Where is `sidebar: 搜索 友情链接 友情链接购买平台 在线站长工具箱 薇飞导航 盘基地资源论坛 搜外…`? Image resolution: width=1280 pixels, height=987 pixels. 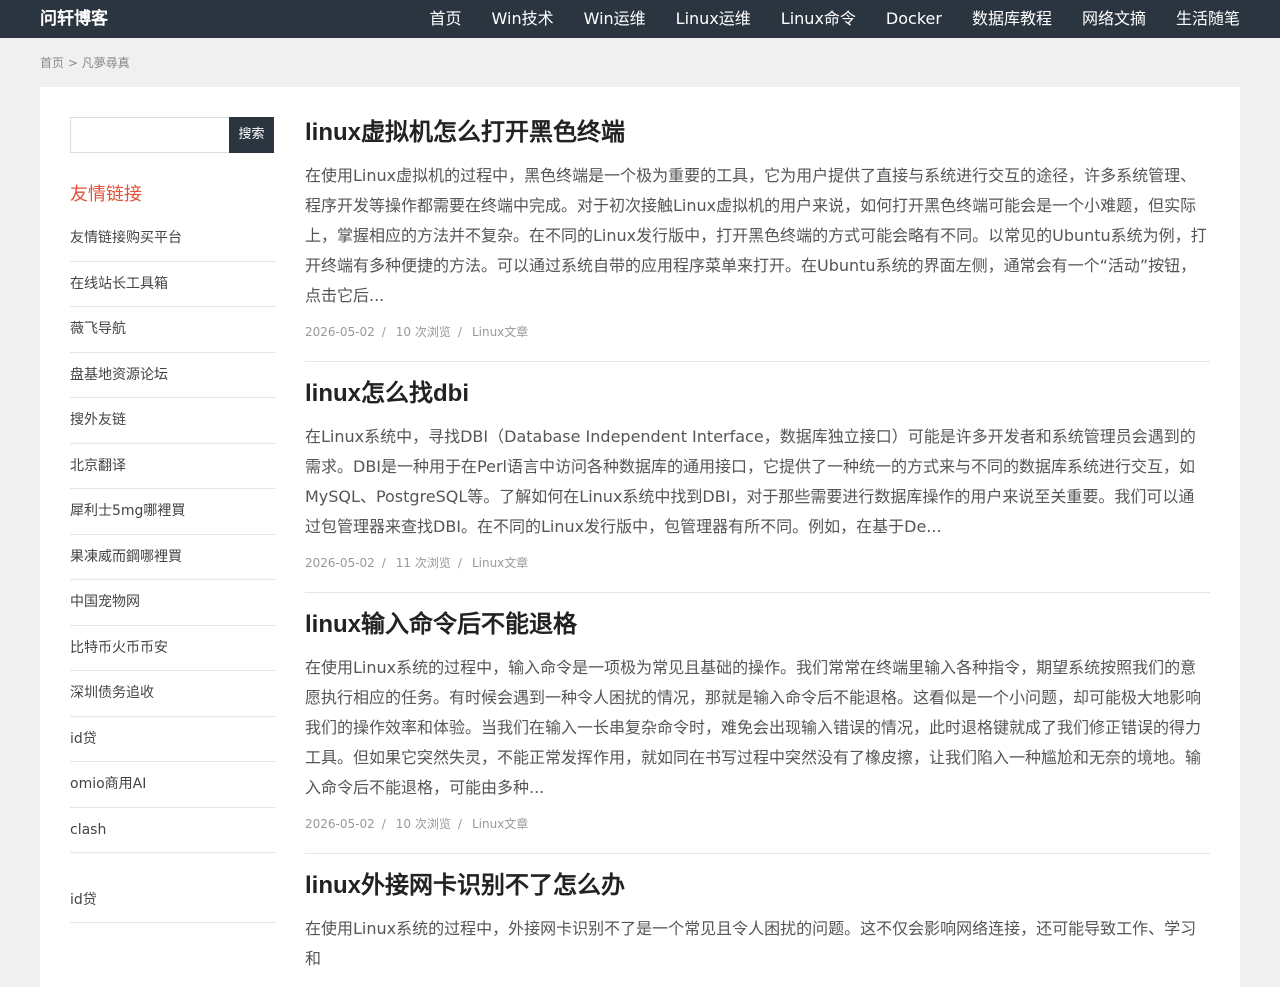
sidebar: 搜索 友情链接 友情链接购买平台 在线站长工具箱 薇飞导航 盘基地资源论坛 搜外… is located at coordinates (173, 520).